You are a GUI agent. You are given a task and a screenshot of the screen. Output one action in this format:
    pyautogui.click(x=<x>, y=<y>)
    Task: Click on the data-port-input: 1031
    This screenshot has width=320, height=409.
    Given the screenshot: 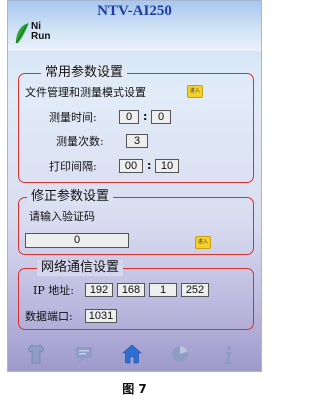 What is the action you would take?
    pyautogui.click(x=101, y=316)
    